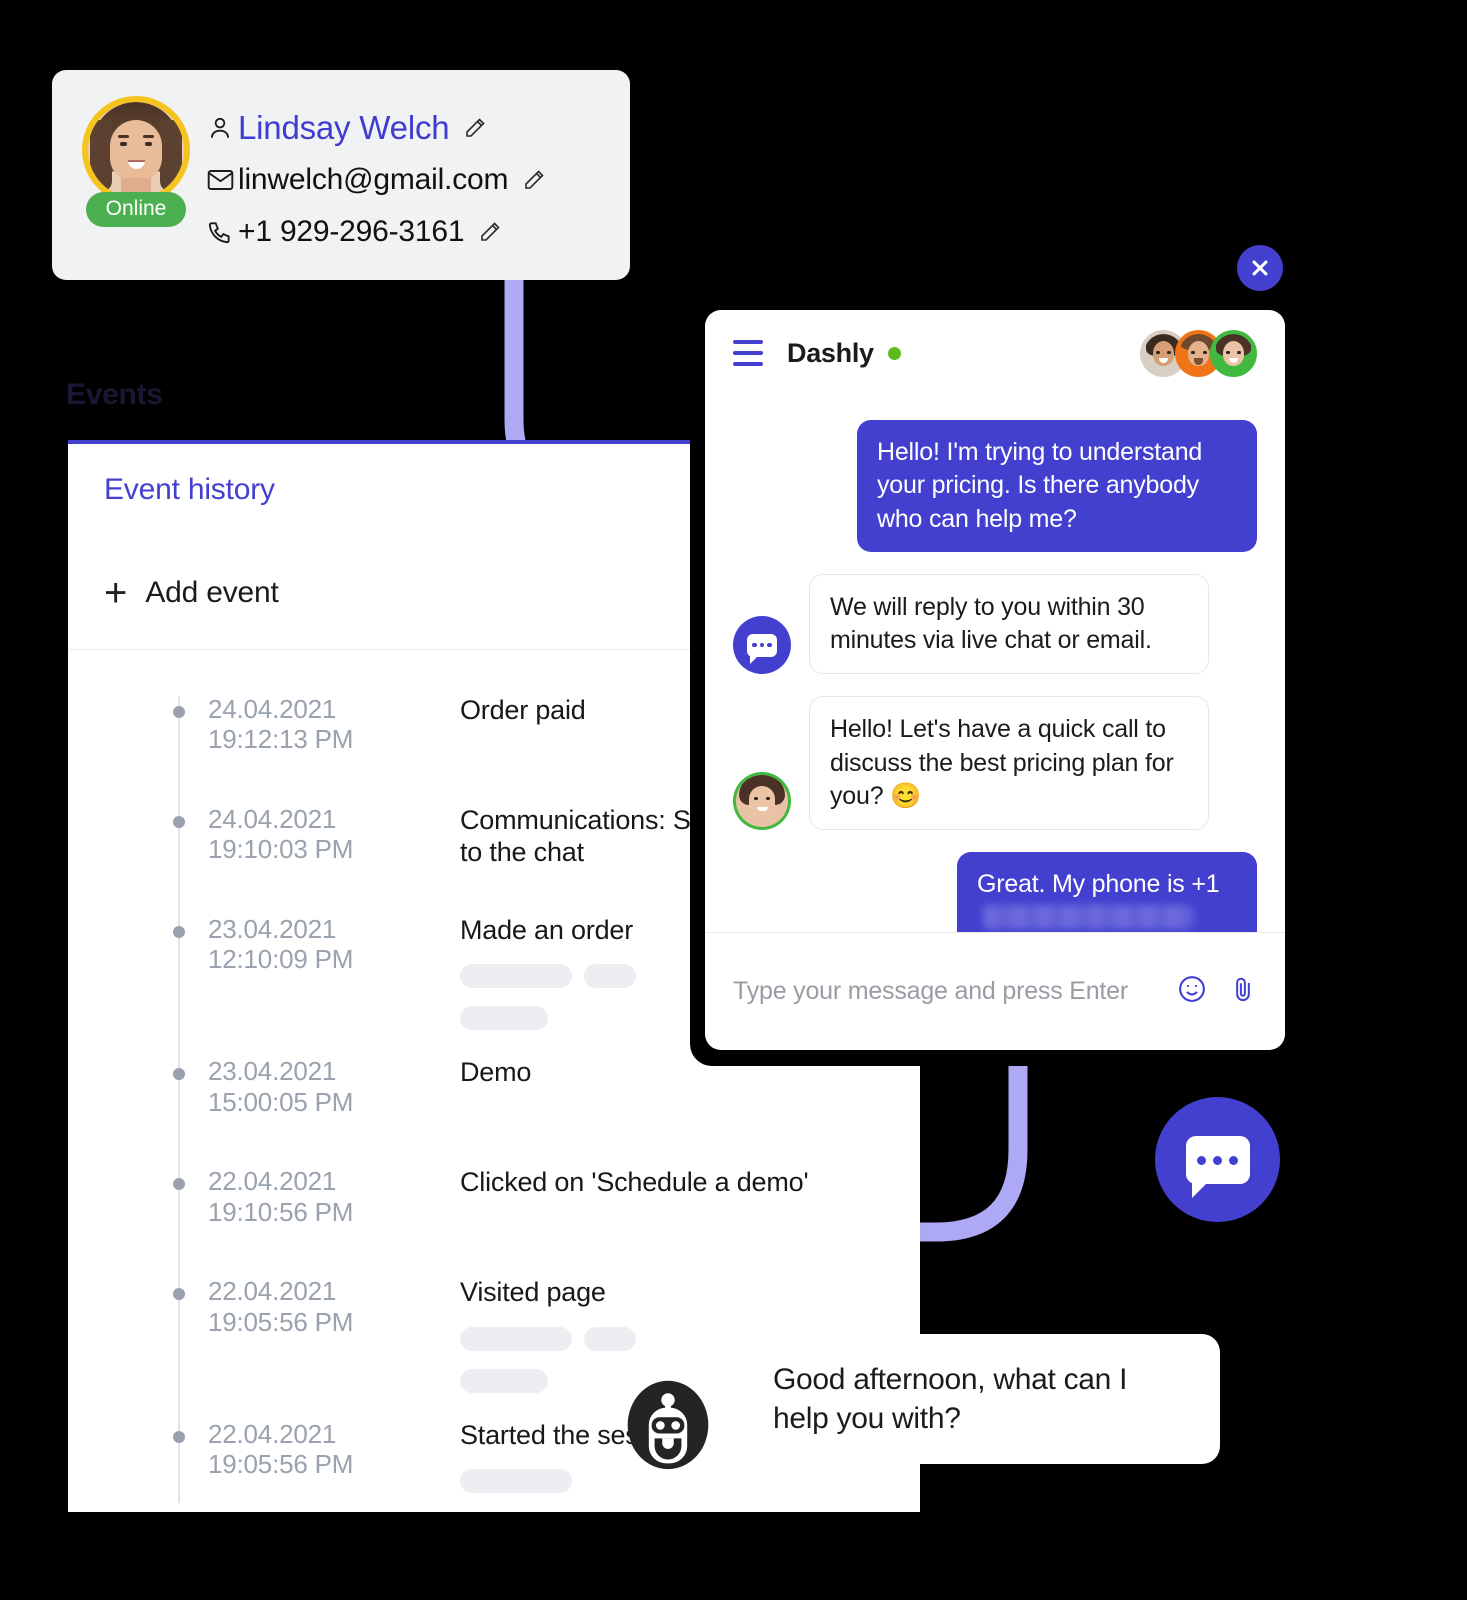  Describe the element at coordinates (136, 209) in the screenshot. I see `status-badge: Online` at that location.